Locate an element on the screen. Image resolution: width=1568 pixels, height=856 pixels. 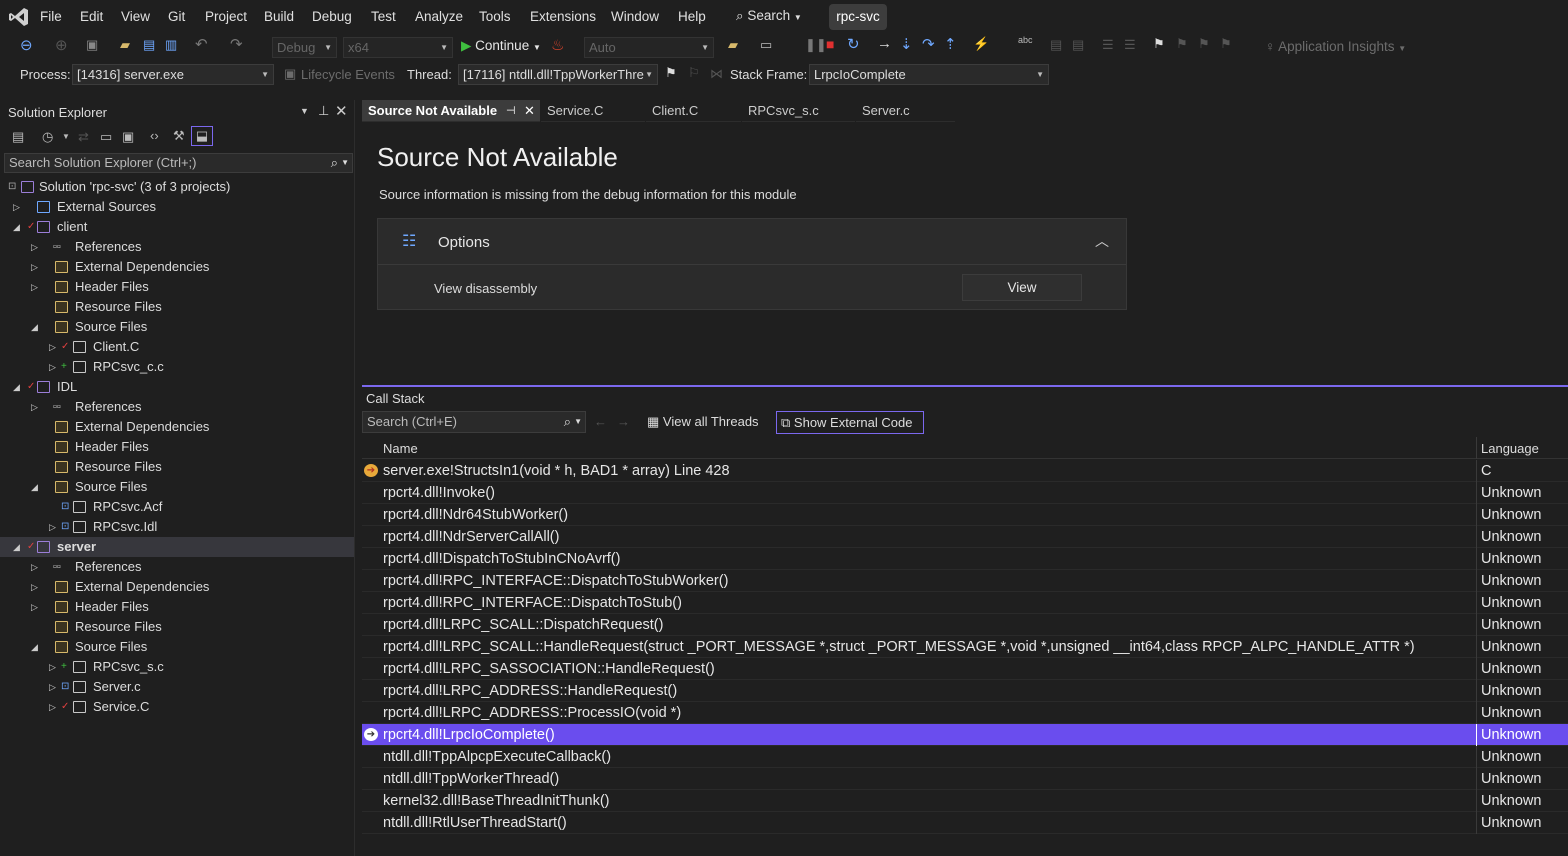
menu-git: Git is located at coordinates (176, 16).